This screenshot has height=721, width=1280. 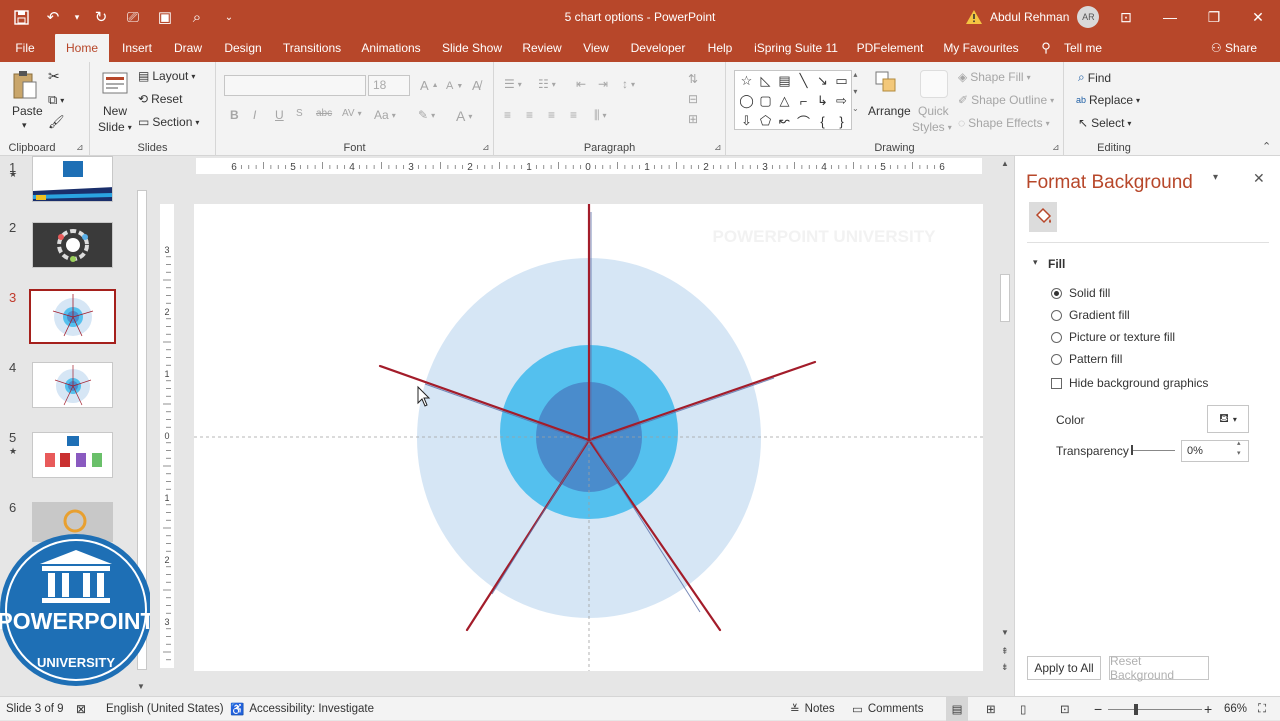 I want to click on slide-scroll-thumb, so click(x=1005, y=298).